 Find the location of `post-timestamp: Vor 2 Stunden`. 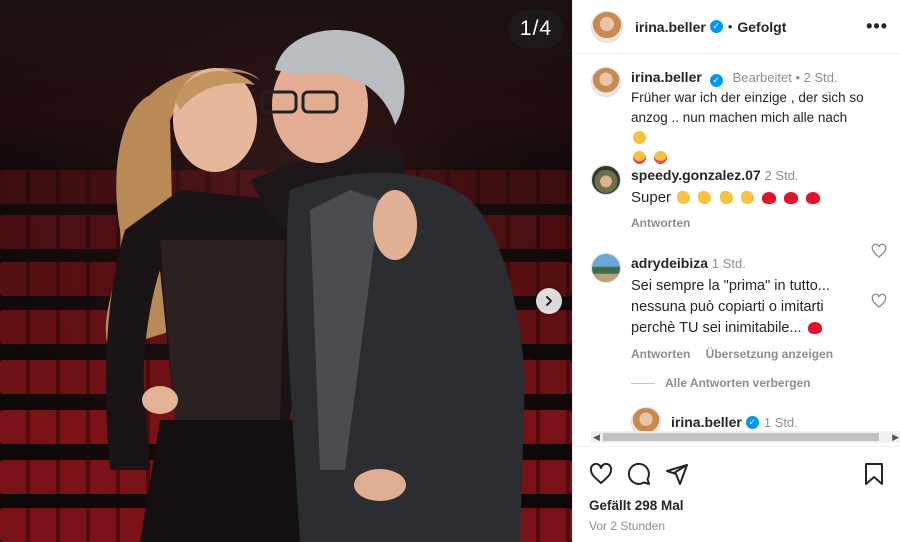

post-timestamp: Vor 2 Stunden is located at coordinates (627, 526).